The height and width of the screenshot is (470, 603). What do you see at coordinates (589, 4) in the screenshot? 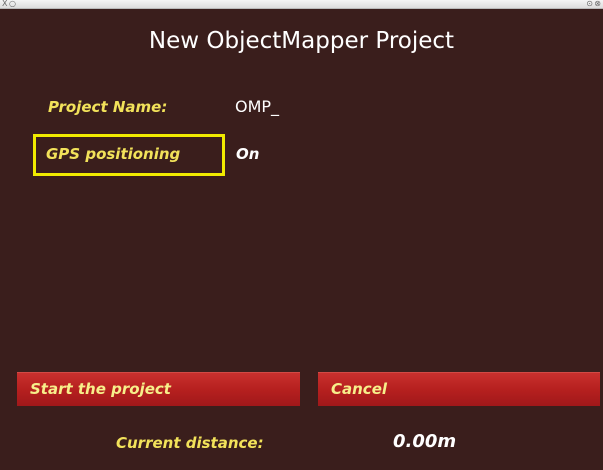
I see `minimize-icon: ⊙` at bounding box center [589, 4].